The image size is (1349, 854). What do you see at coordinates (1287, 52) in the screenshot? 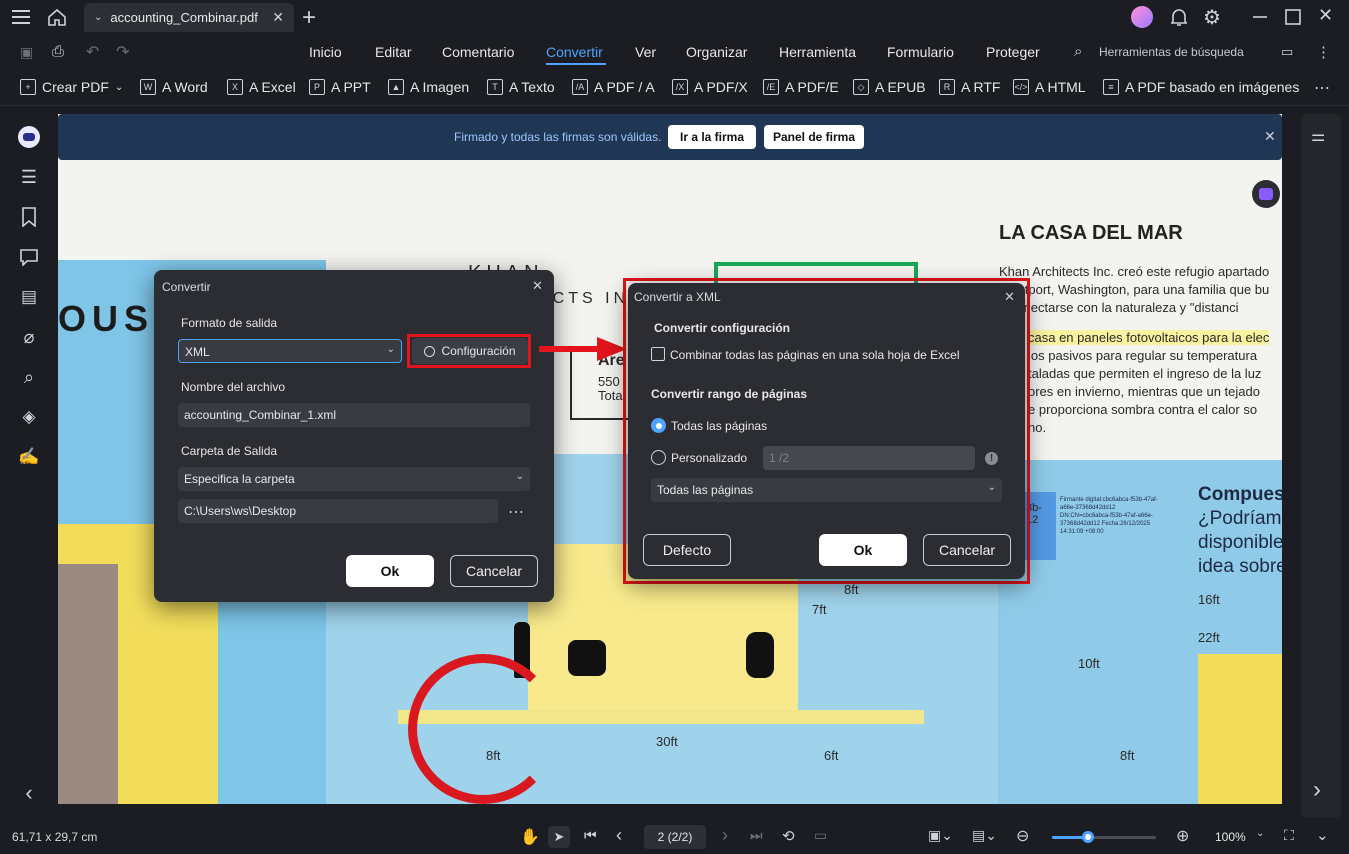
I see `panel-icon: ▭` at bounding box center [1287, 52].